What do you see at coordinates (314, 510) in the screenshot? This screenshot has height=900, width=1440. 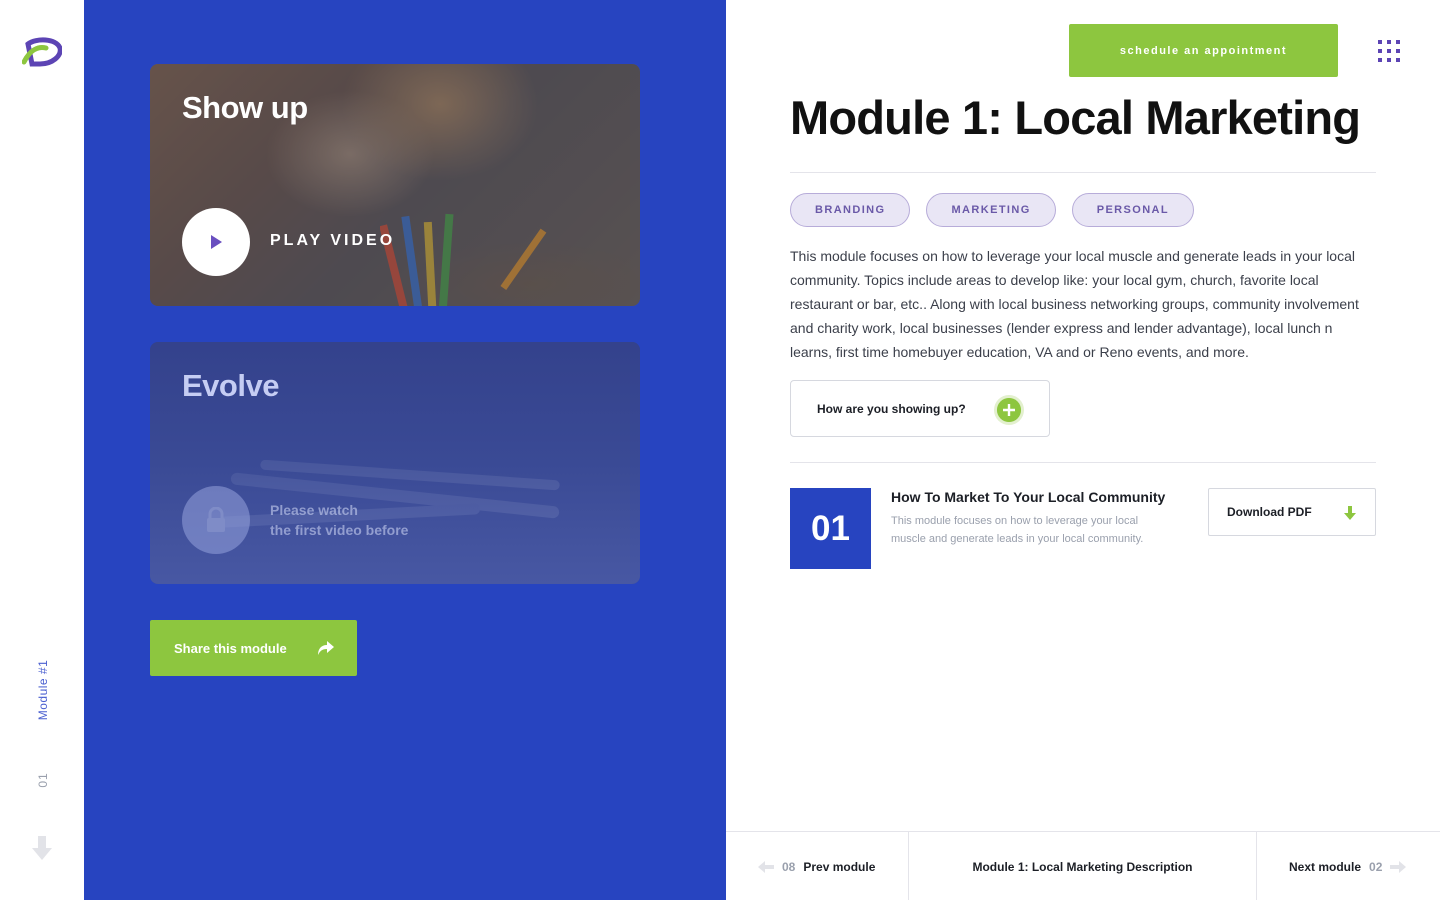 I see `locked-message-line-1: Please watch` at bounding box center [314, 510].